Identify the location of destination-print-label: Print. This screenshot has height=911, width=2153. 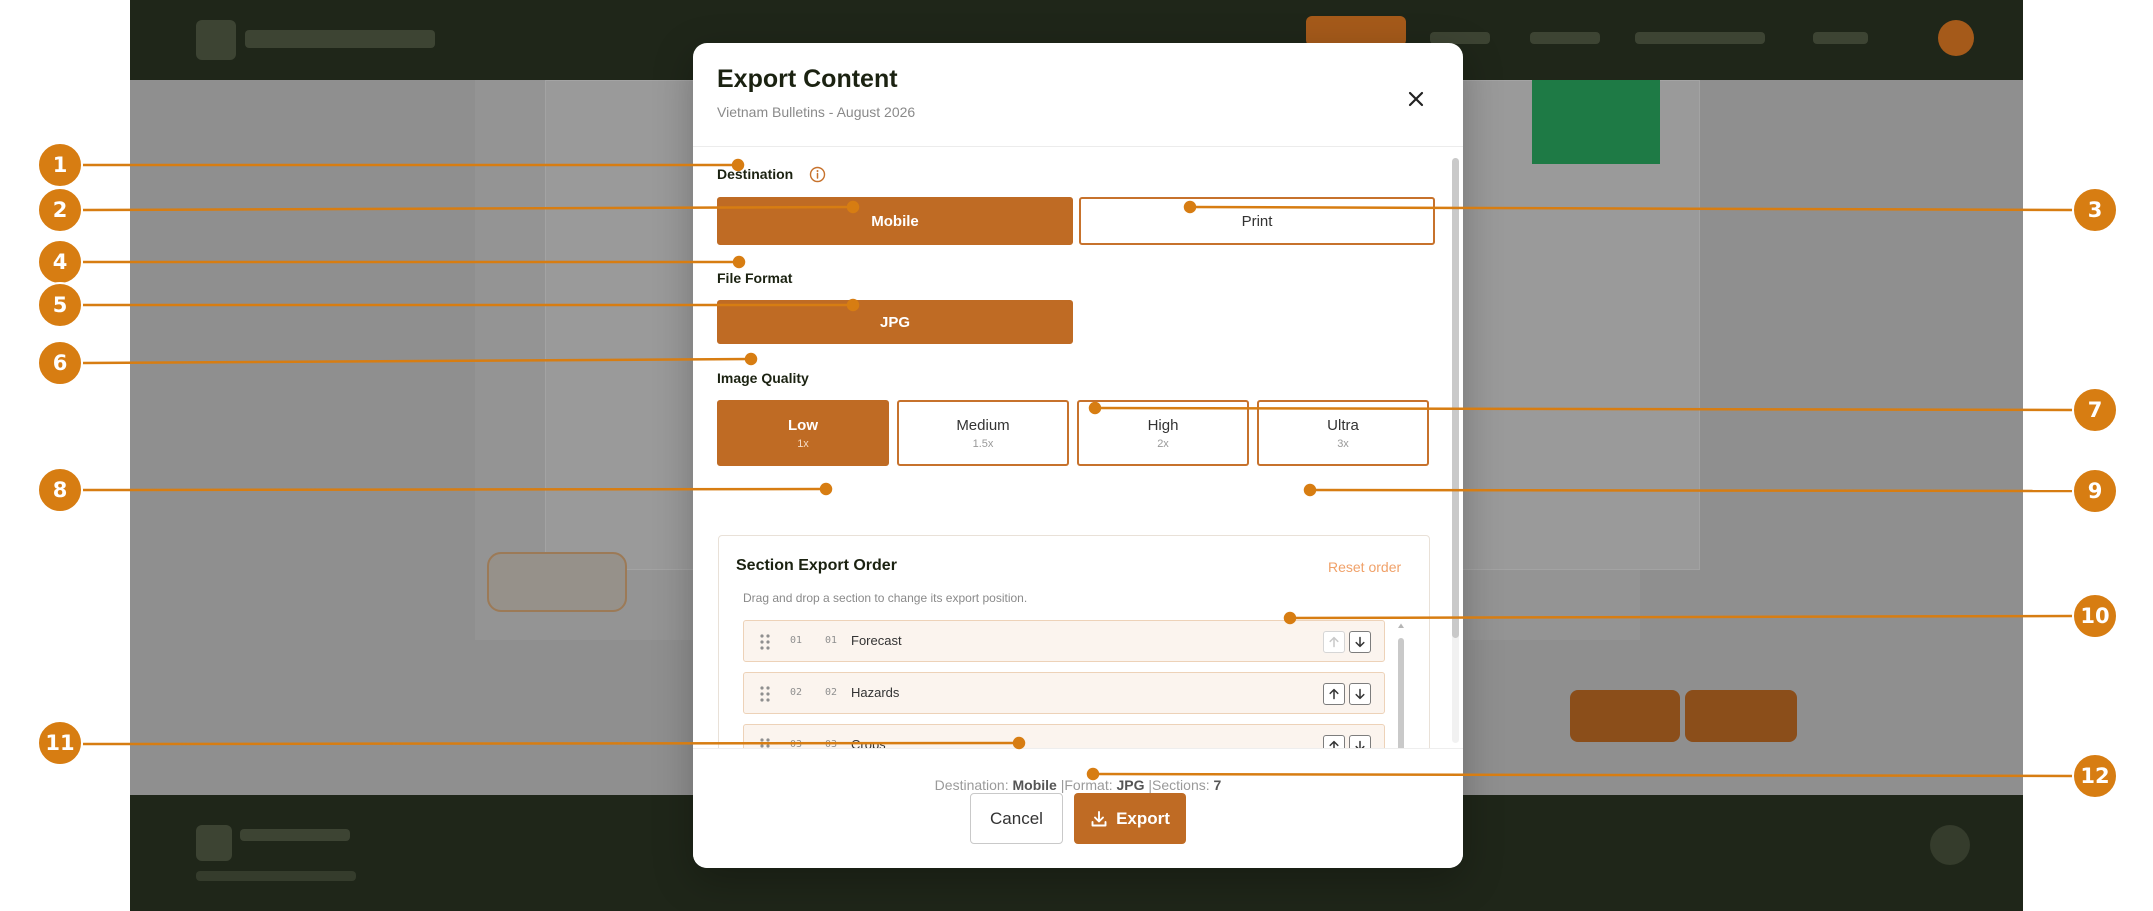
(1257, 221).